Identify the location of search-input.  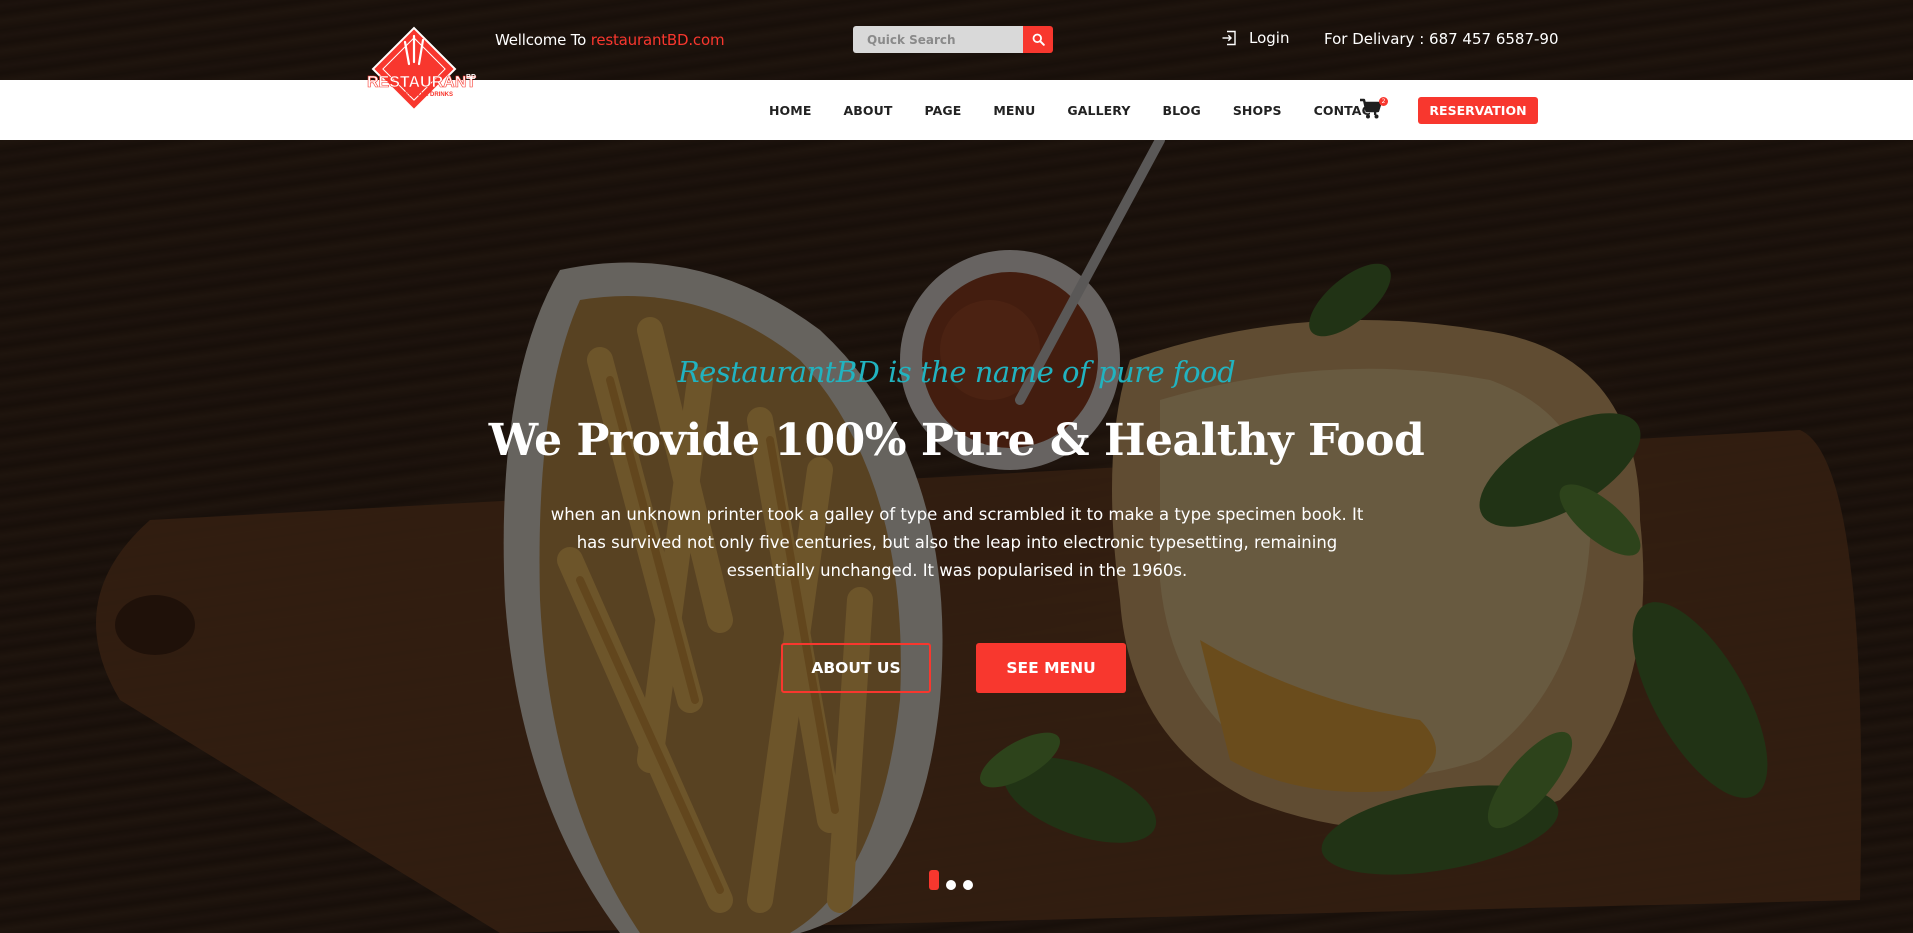
(938, 39).